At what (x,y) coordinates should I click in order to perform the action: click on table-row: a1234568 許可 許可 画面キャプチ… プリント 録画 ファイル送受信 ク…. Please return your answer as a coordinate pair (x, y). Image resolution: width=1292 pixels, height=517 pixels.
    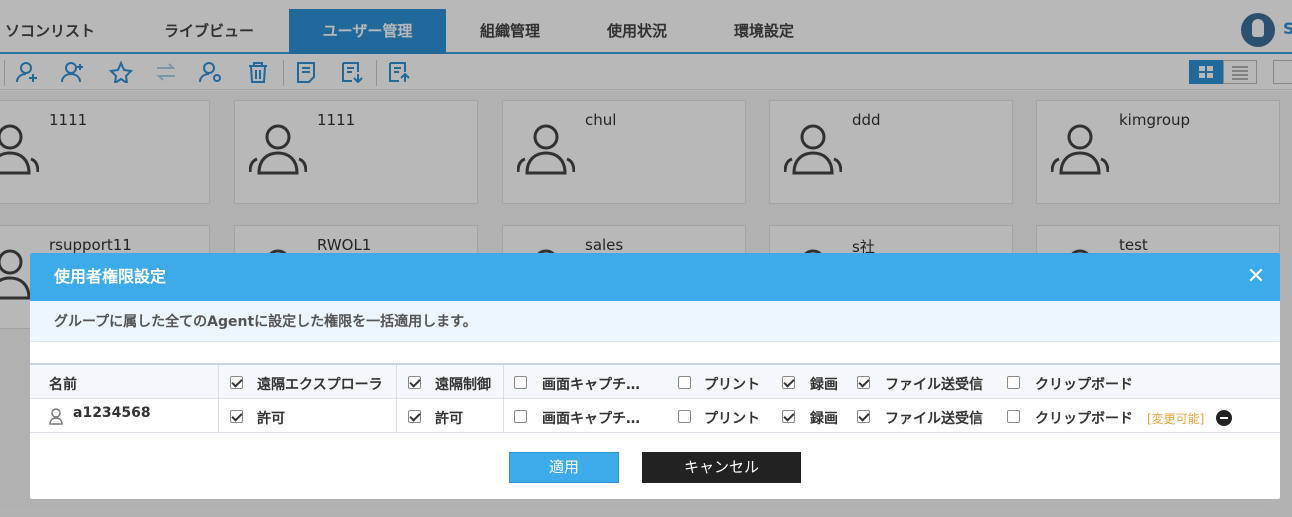
    Looking at the image, I should click on (655, 416).